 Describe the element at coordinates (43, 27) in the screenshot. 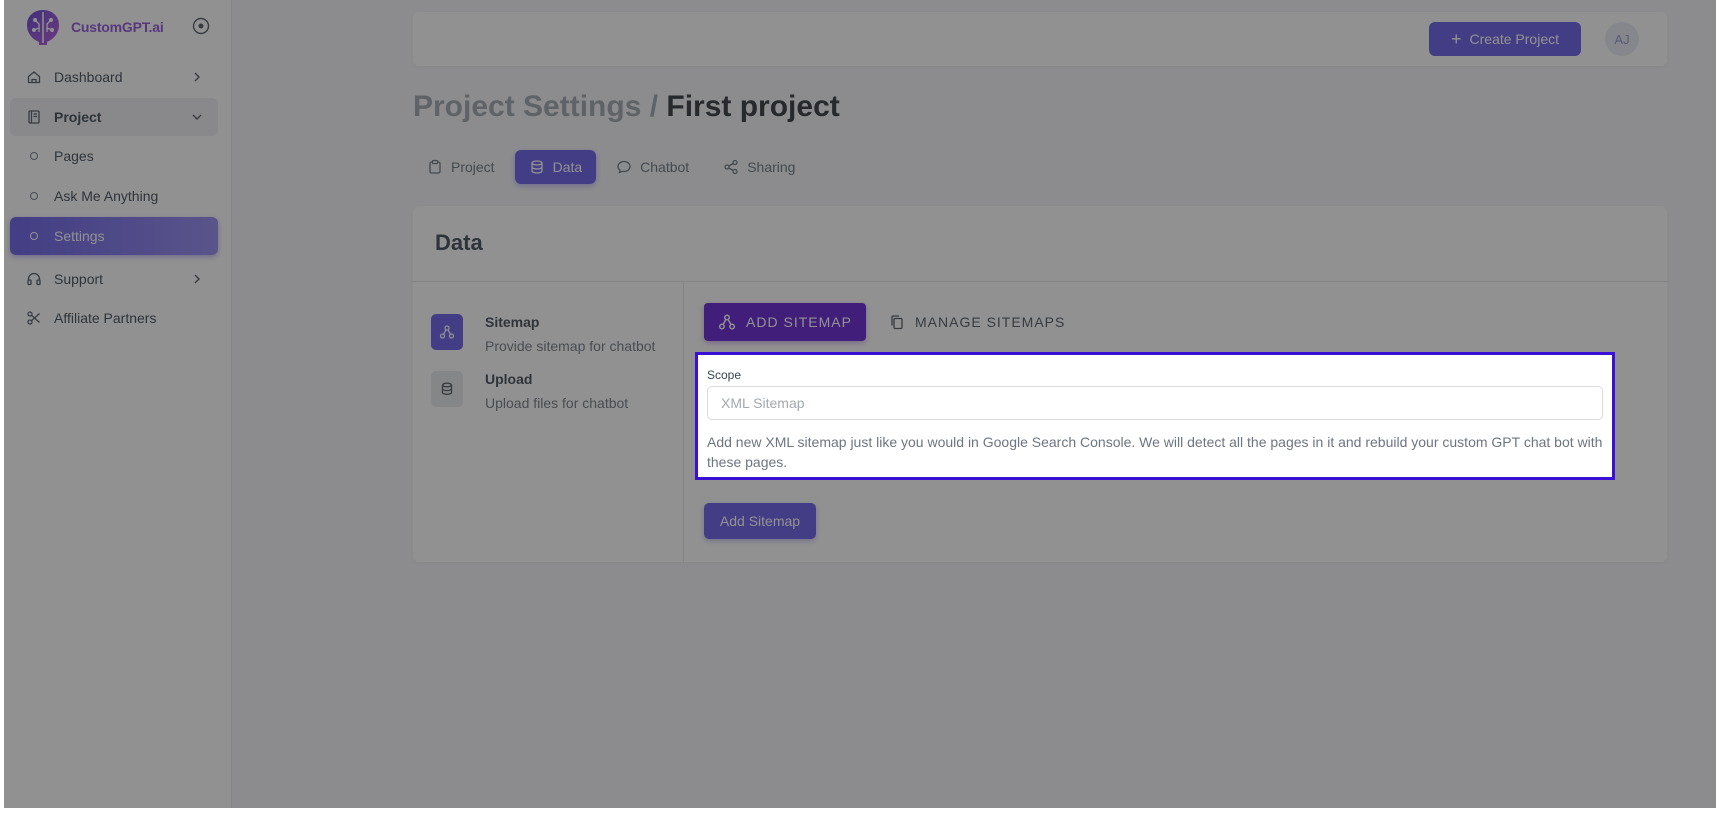

I see `brain-logo-icon` at that location.